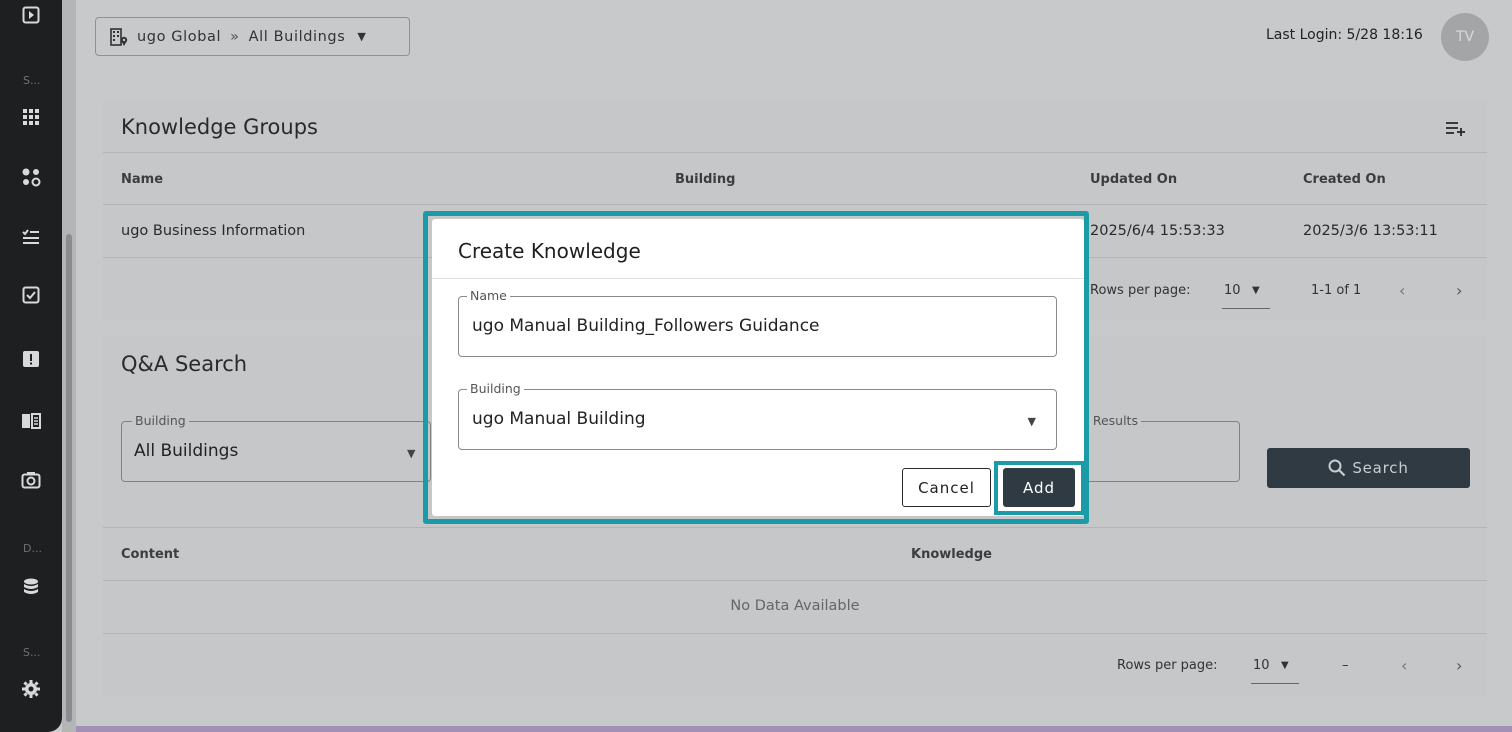 This screenshot has width=1512, height=732. I want to click on qa-building-select: Building All Buildings ▼, so click(276, 447).